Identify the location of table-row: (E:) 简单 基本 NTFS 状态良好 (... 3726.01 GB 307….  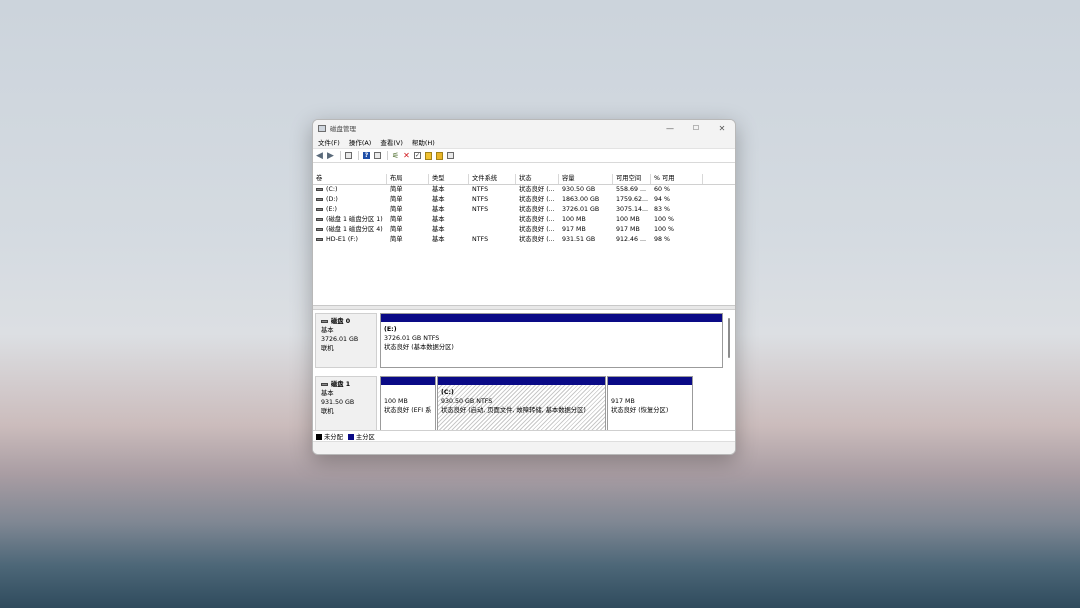
(524, 210).